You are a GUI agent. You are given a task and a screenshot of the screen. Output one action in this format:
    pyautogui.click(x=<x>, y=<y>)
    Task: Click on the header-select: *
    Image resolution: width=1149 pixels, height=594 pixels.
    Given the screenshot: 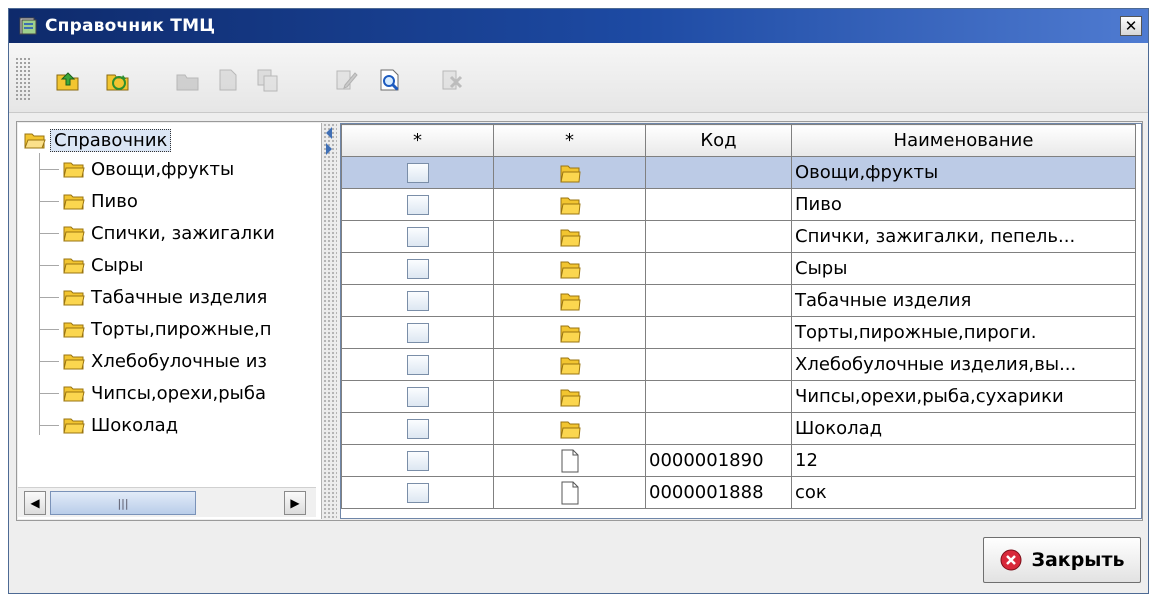 What is the action you would take?
    pyautogui.click(x=417, y=140)
    